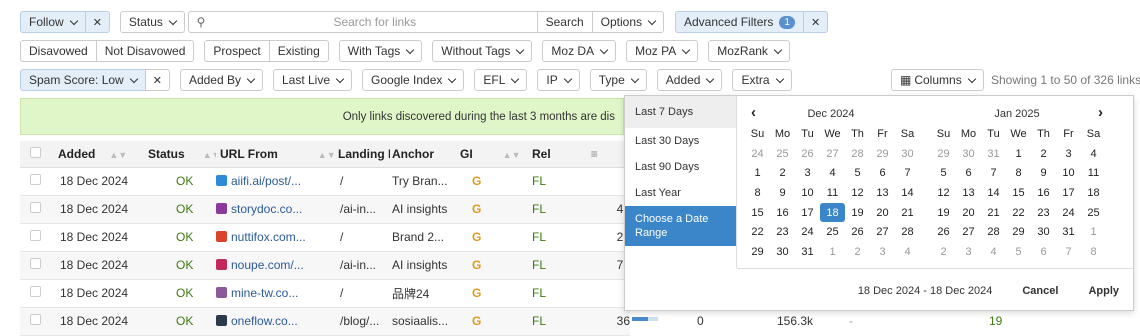  What do you see at coordinates (380, 51) in the screenshot?
I see `with-tags-filter: With Tags` at bounding box center [380, 51].